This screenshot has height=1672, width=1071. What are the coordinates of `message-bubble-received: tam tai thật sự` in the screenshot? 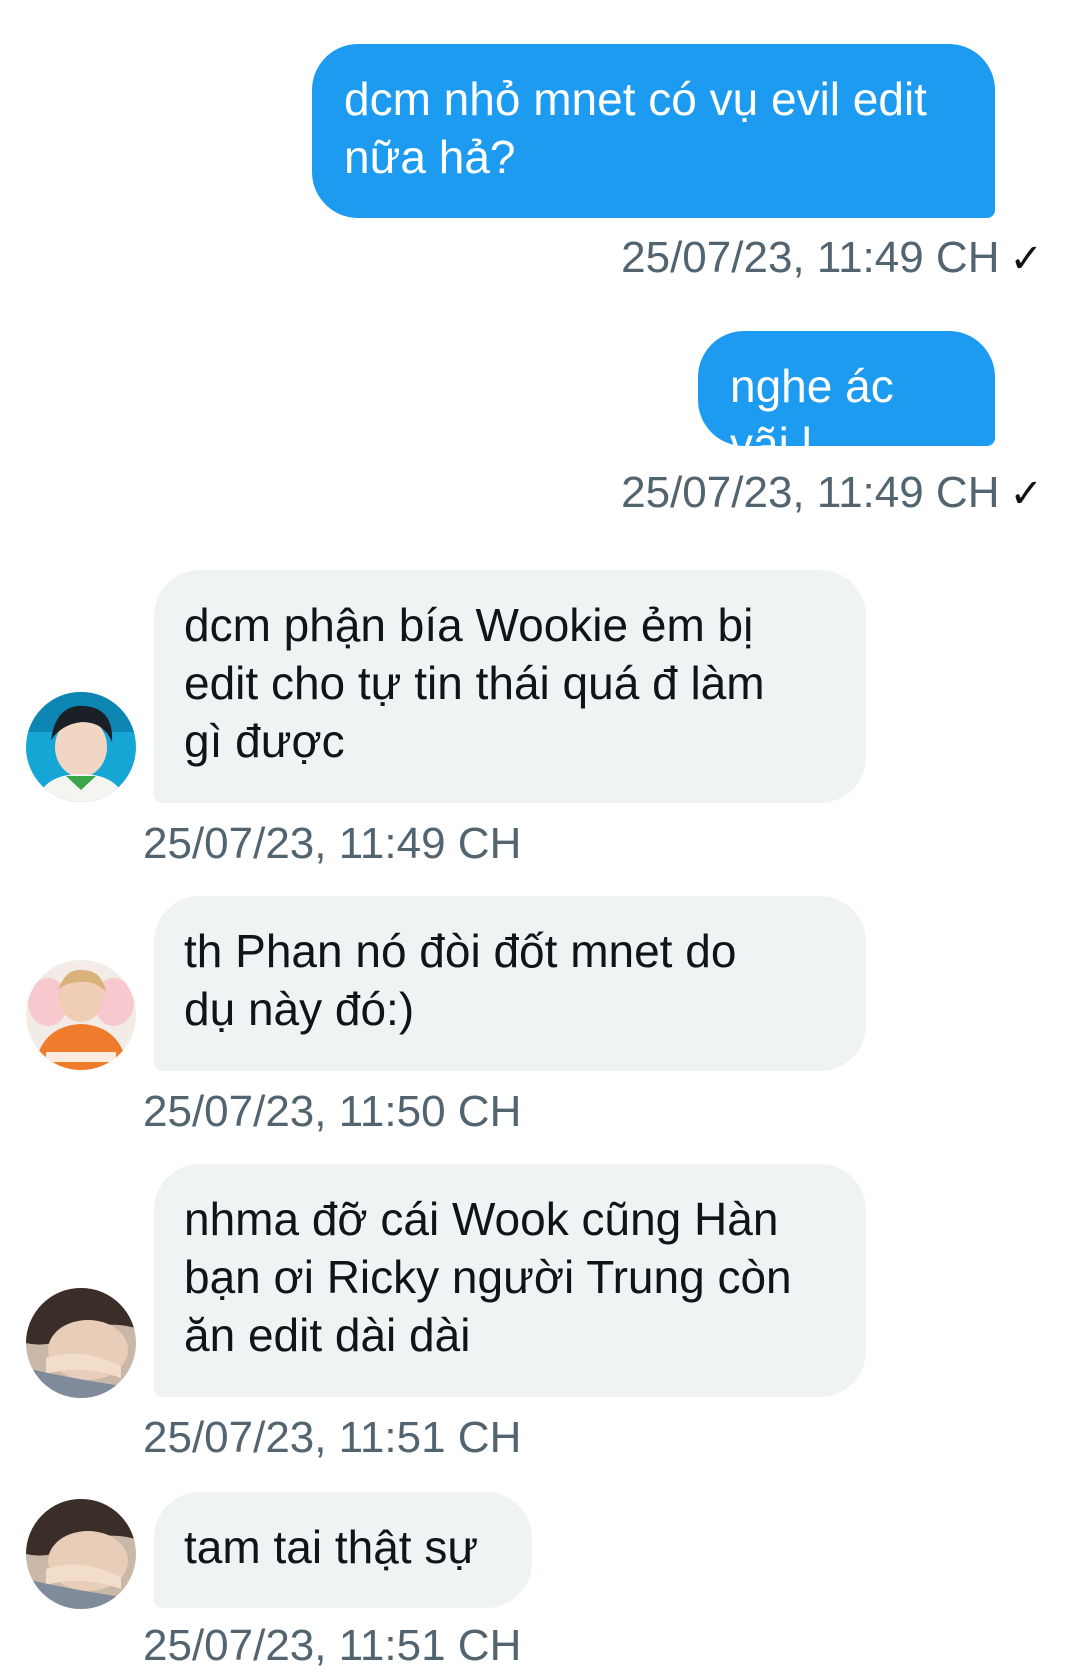 It's located at (343, 1550).